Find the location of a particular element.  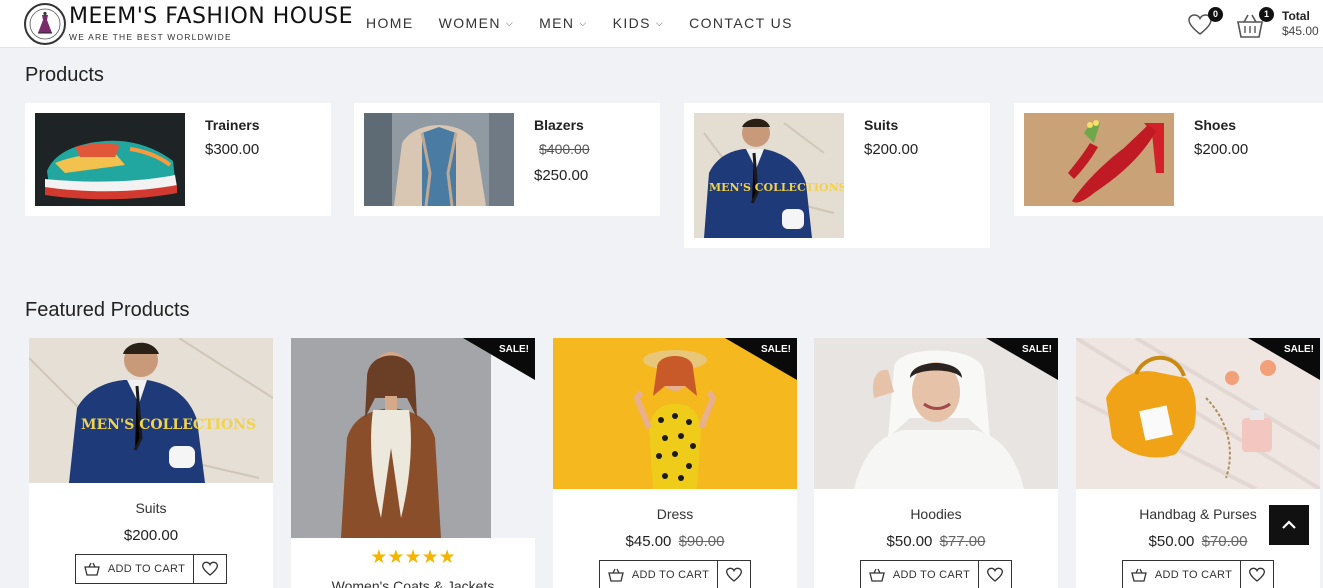

product-name: Hoodies is located at coordinates (936, 514).